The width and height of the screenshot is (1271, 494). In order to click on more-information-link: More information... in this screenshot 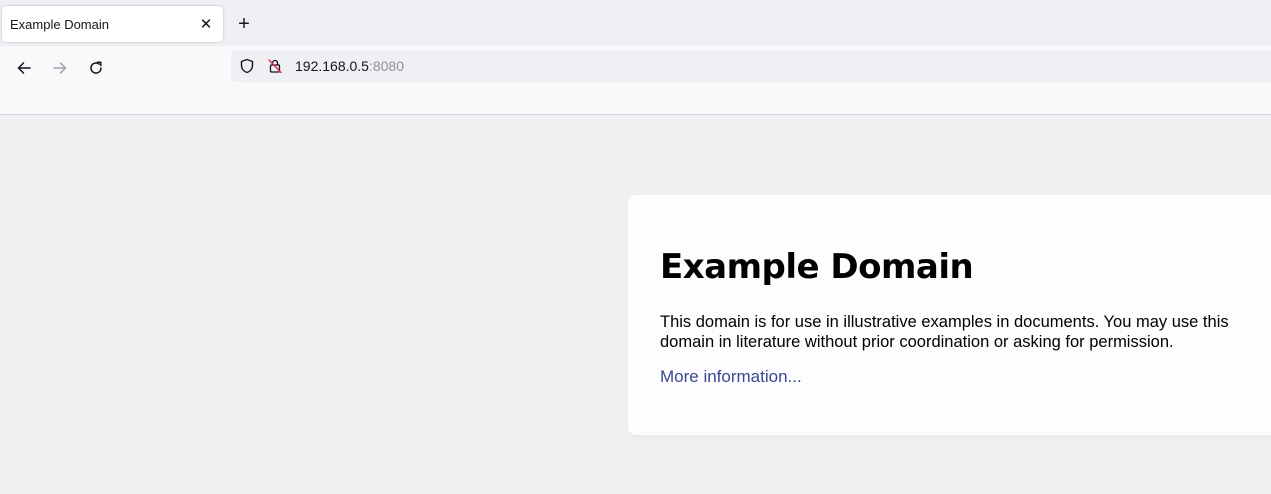, I will do `click(731, 377)`.